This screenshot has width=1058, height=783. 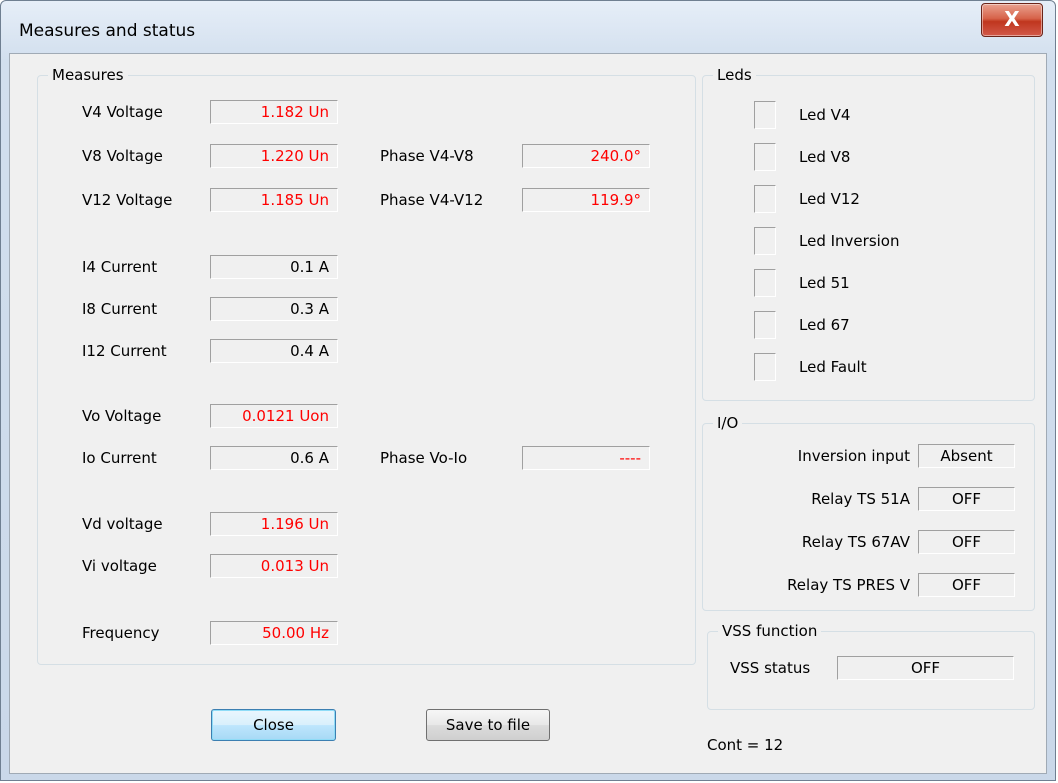 What do you see at coordinates (274, 351) in the screenshot?
I see `measure-value-i12-current: 0.4 A` at bounding box center [274, 351].